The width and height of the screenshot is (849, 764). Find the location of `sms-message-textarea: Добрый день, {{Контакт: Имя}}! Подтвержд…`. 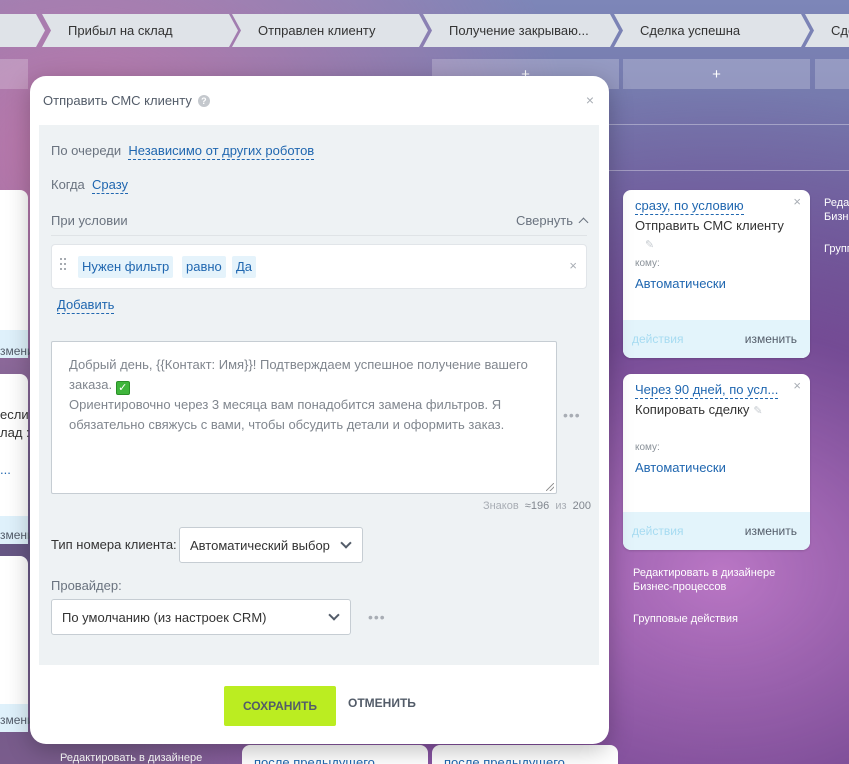

sms-message-textarea: Добрый день, {{Контакт: Имя}}! Подтвержд… is located at coordinates (304, 417).